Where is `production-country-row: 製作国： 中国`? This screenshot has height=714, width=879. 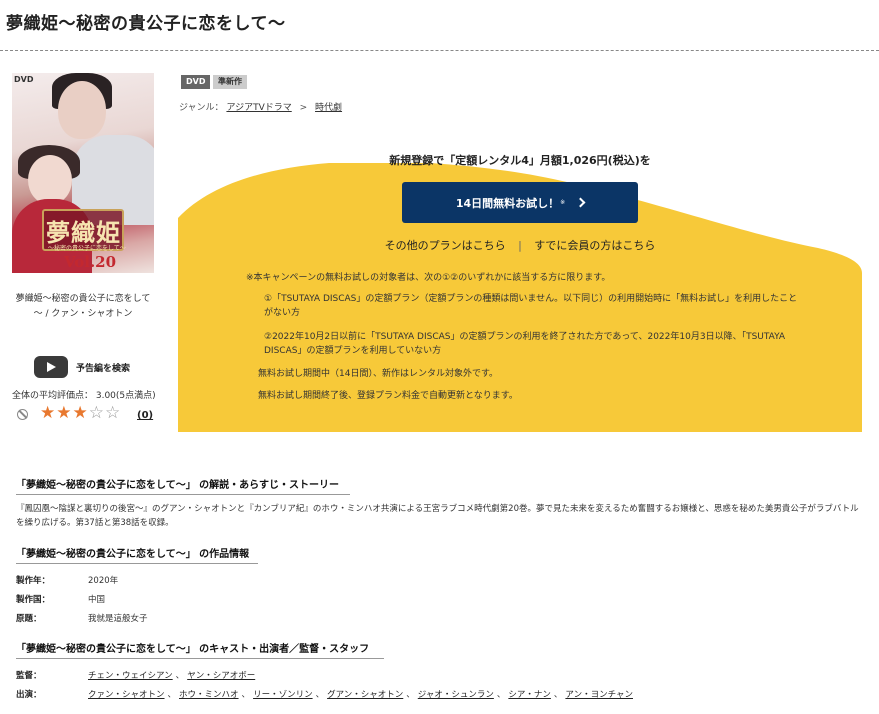 production-country-row: 製作国： 中国 is located at coordinates (60, 599).